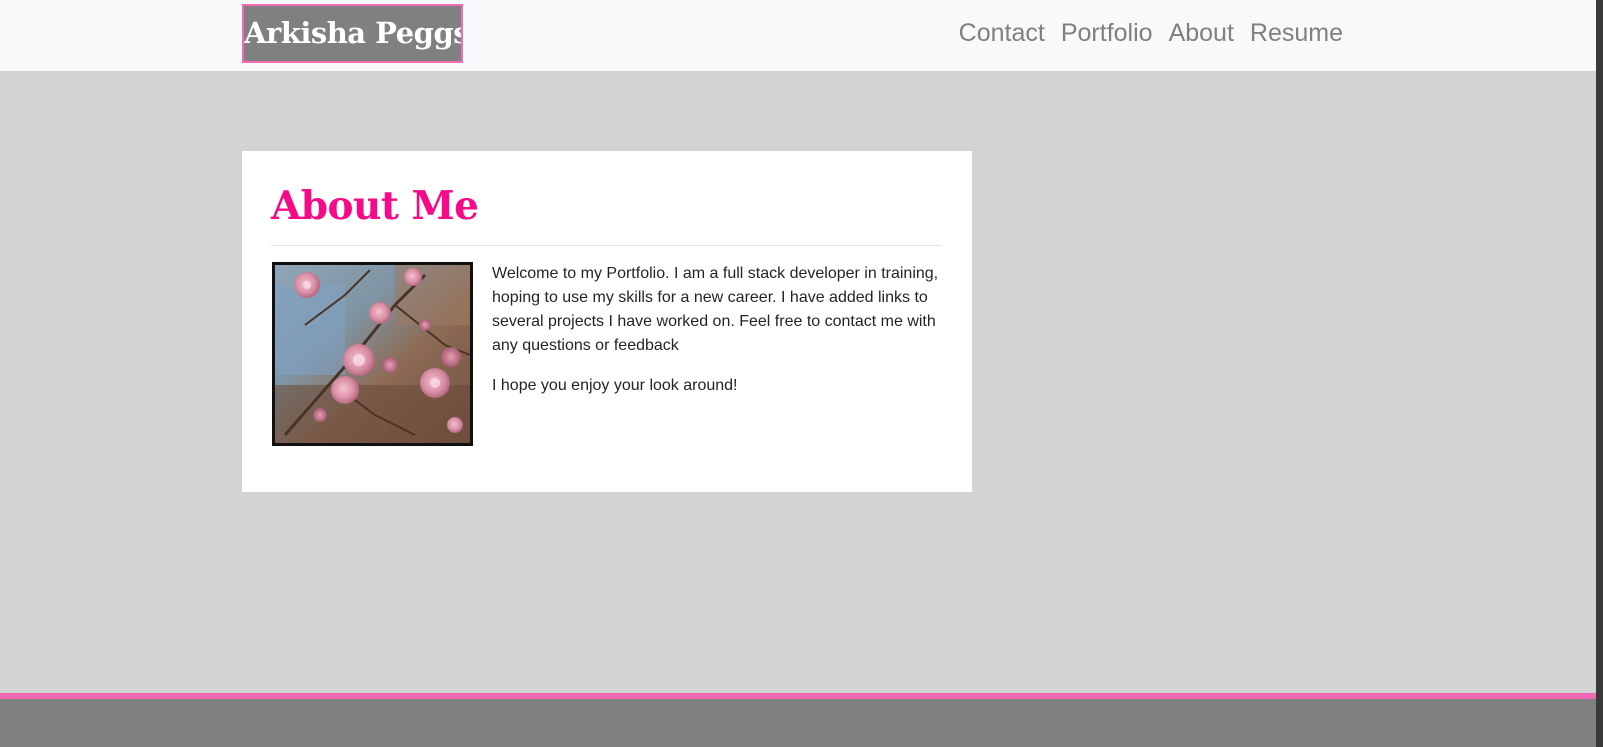 The image size is (1603, 747). I want to click on about-title: About Me, so click(375, 206).